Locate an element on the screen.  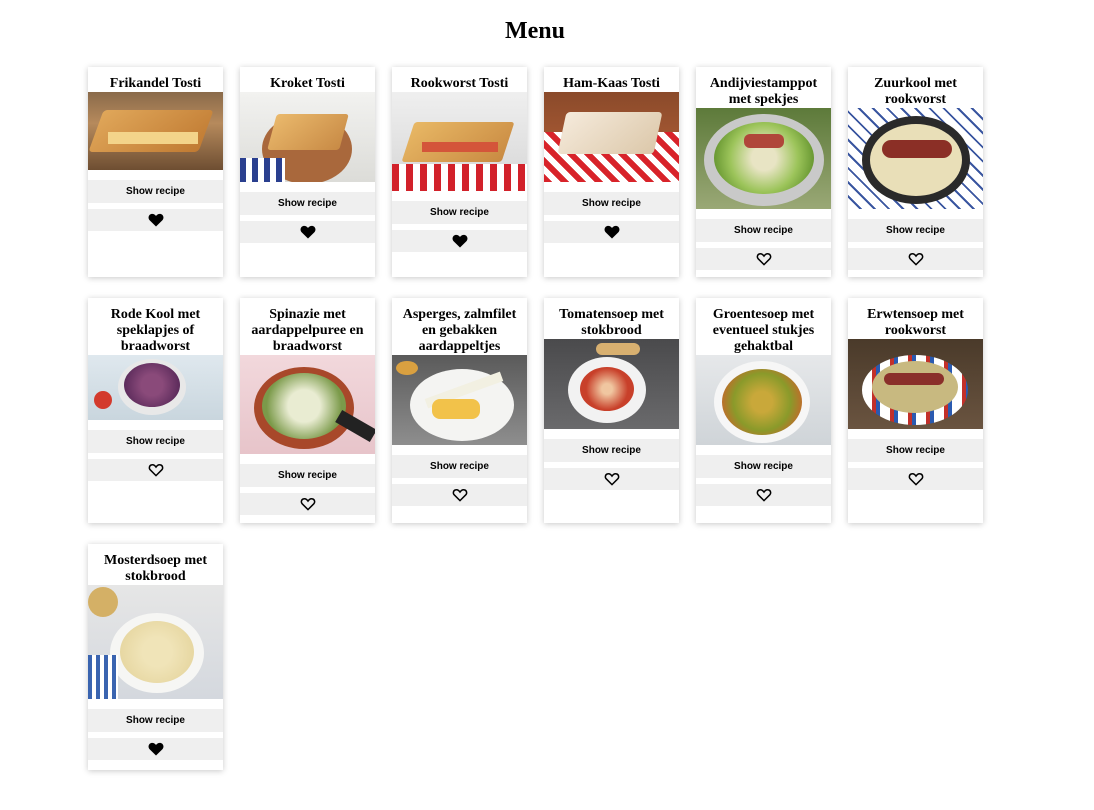
recipe-card: Ham-Kaas Tosti Show recipe is located at coordinates (611, 172).